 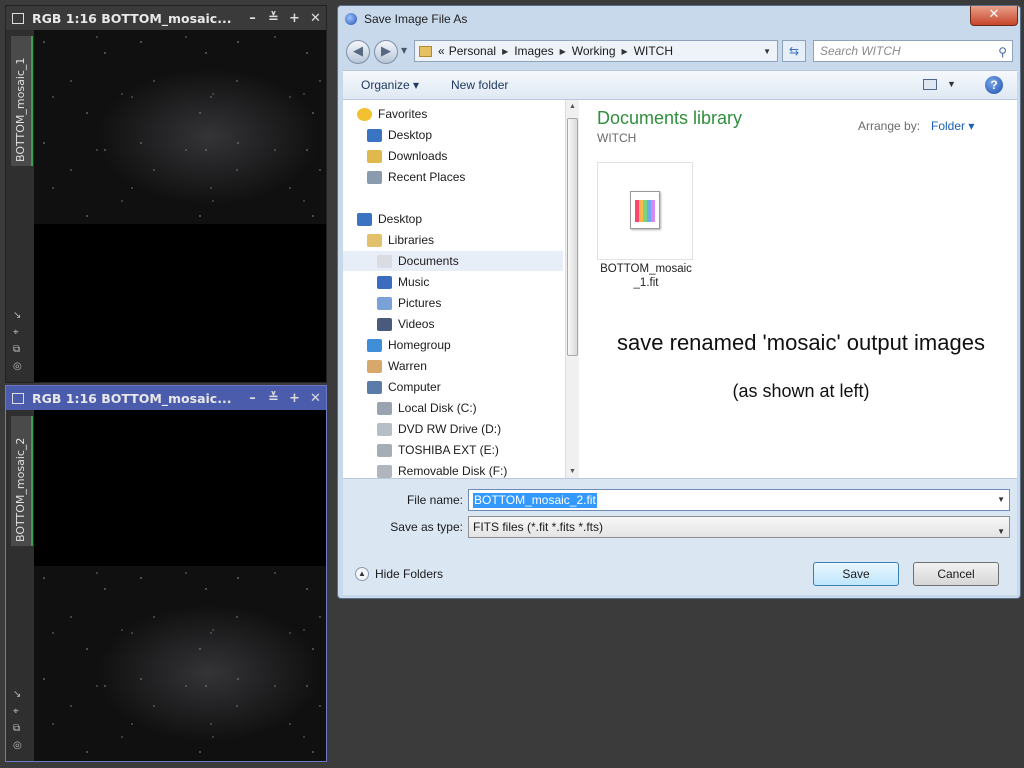 What do you see at coordinates (22, 101) in the screenshot?
I see `image-id-tab: BOTTOM_mosaic_1` at bounding box center [22, 101].